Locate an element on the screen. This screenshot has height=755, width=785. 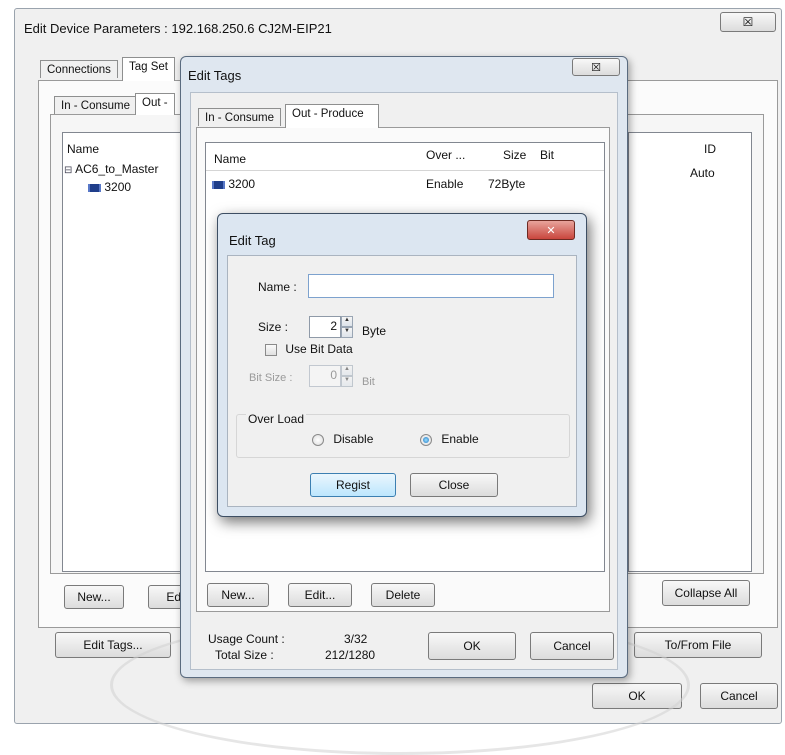
row-size-cell: 72Byte is located at coordinates (507, 184).